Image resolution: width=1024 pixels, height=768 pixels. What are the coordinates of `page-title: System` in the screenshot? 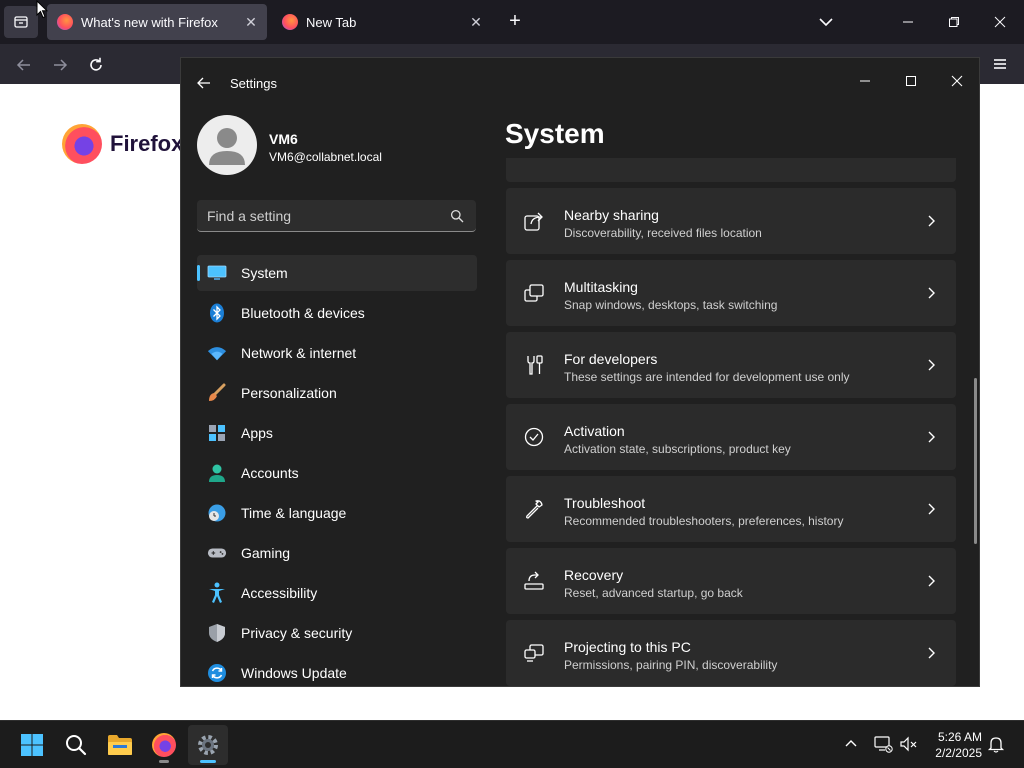 It's located at (555, 133).